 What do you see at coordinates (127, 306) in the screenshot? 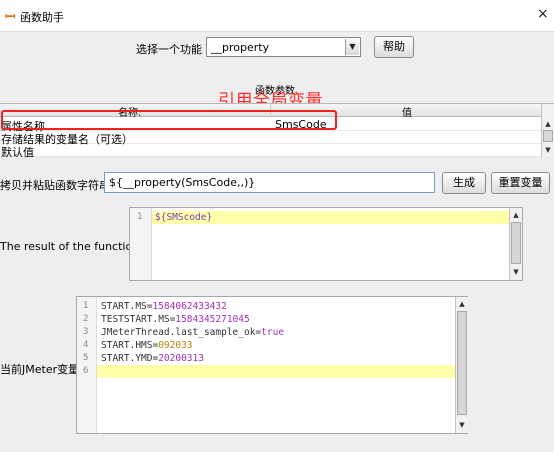
I see `var-key: START.MS=` at bounding box center [127, 306].